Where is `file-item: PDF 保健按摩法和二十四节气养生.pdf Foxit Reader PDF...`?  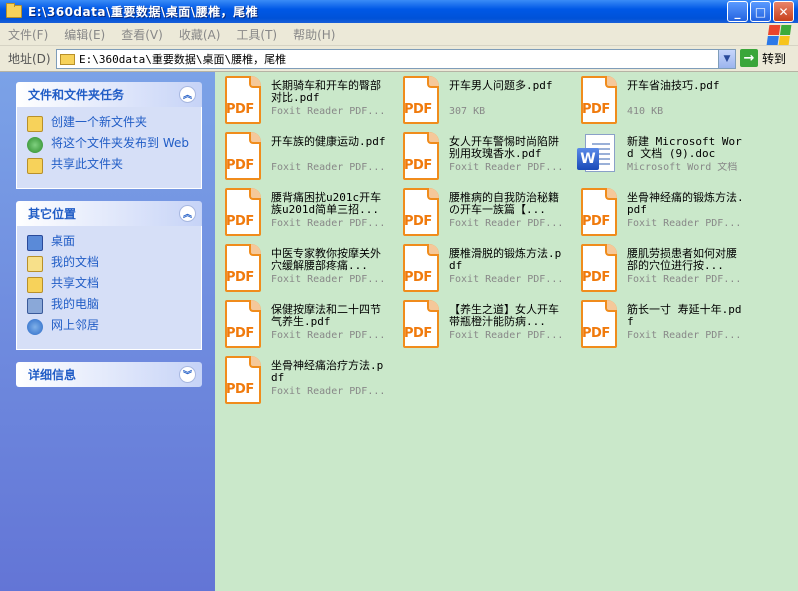 file-item: PDF 保健按摩法和二十四节气养生.pdf Foxit Reader PDF... is located at coordinates (303, 324).